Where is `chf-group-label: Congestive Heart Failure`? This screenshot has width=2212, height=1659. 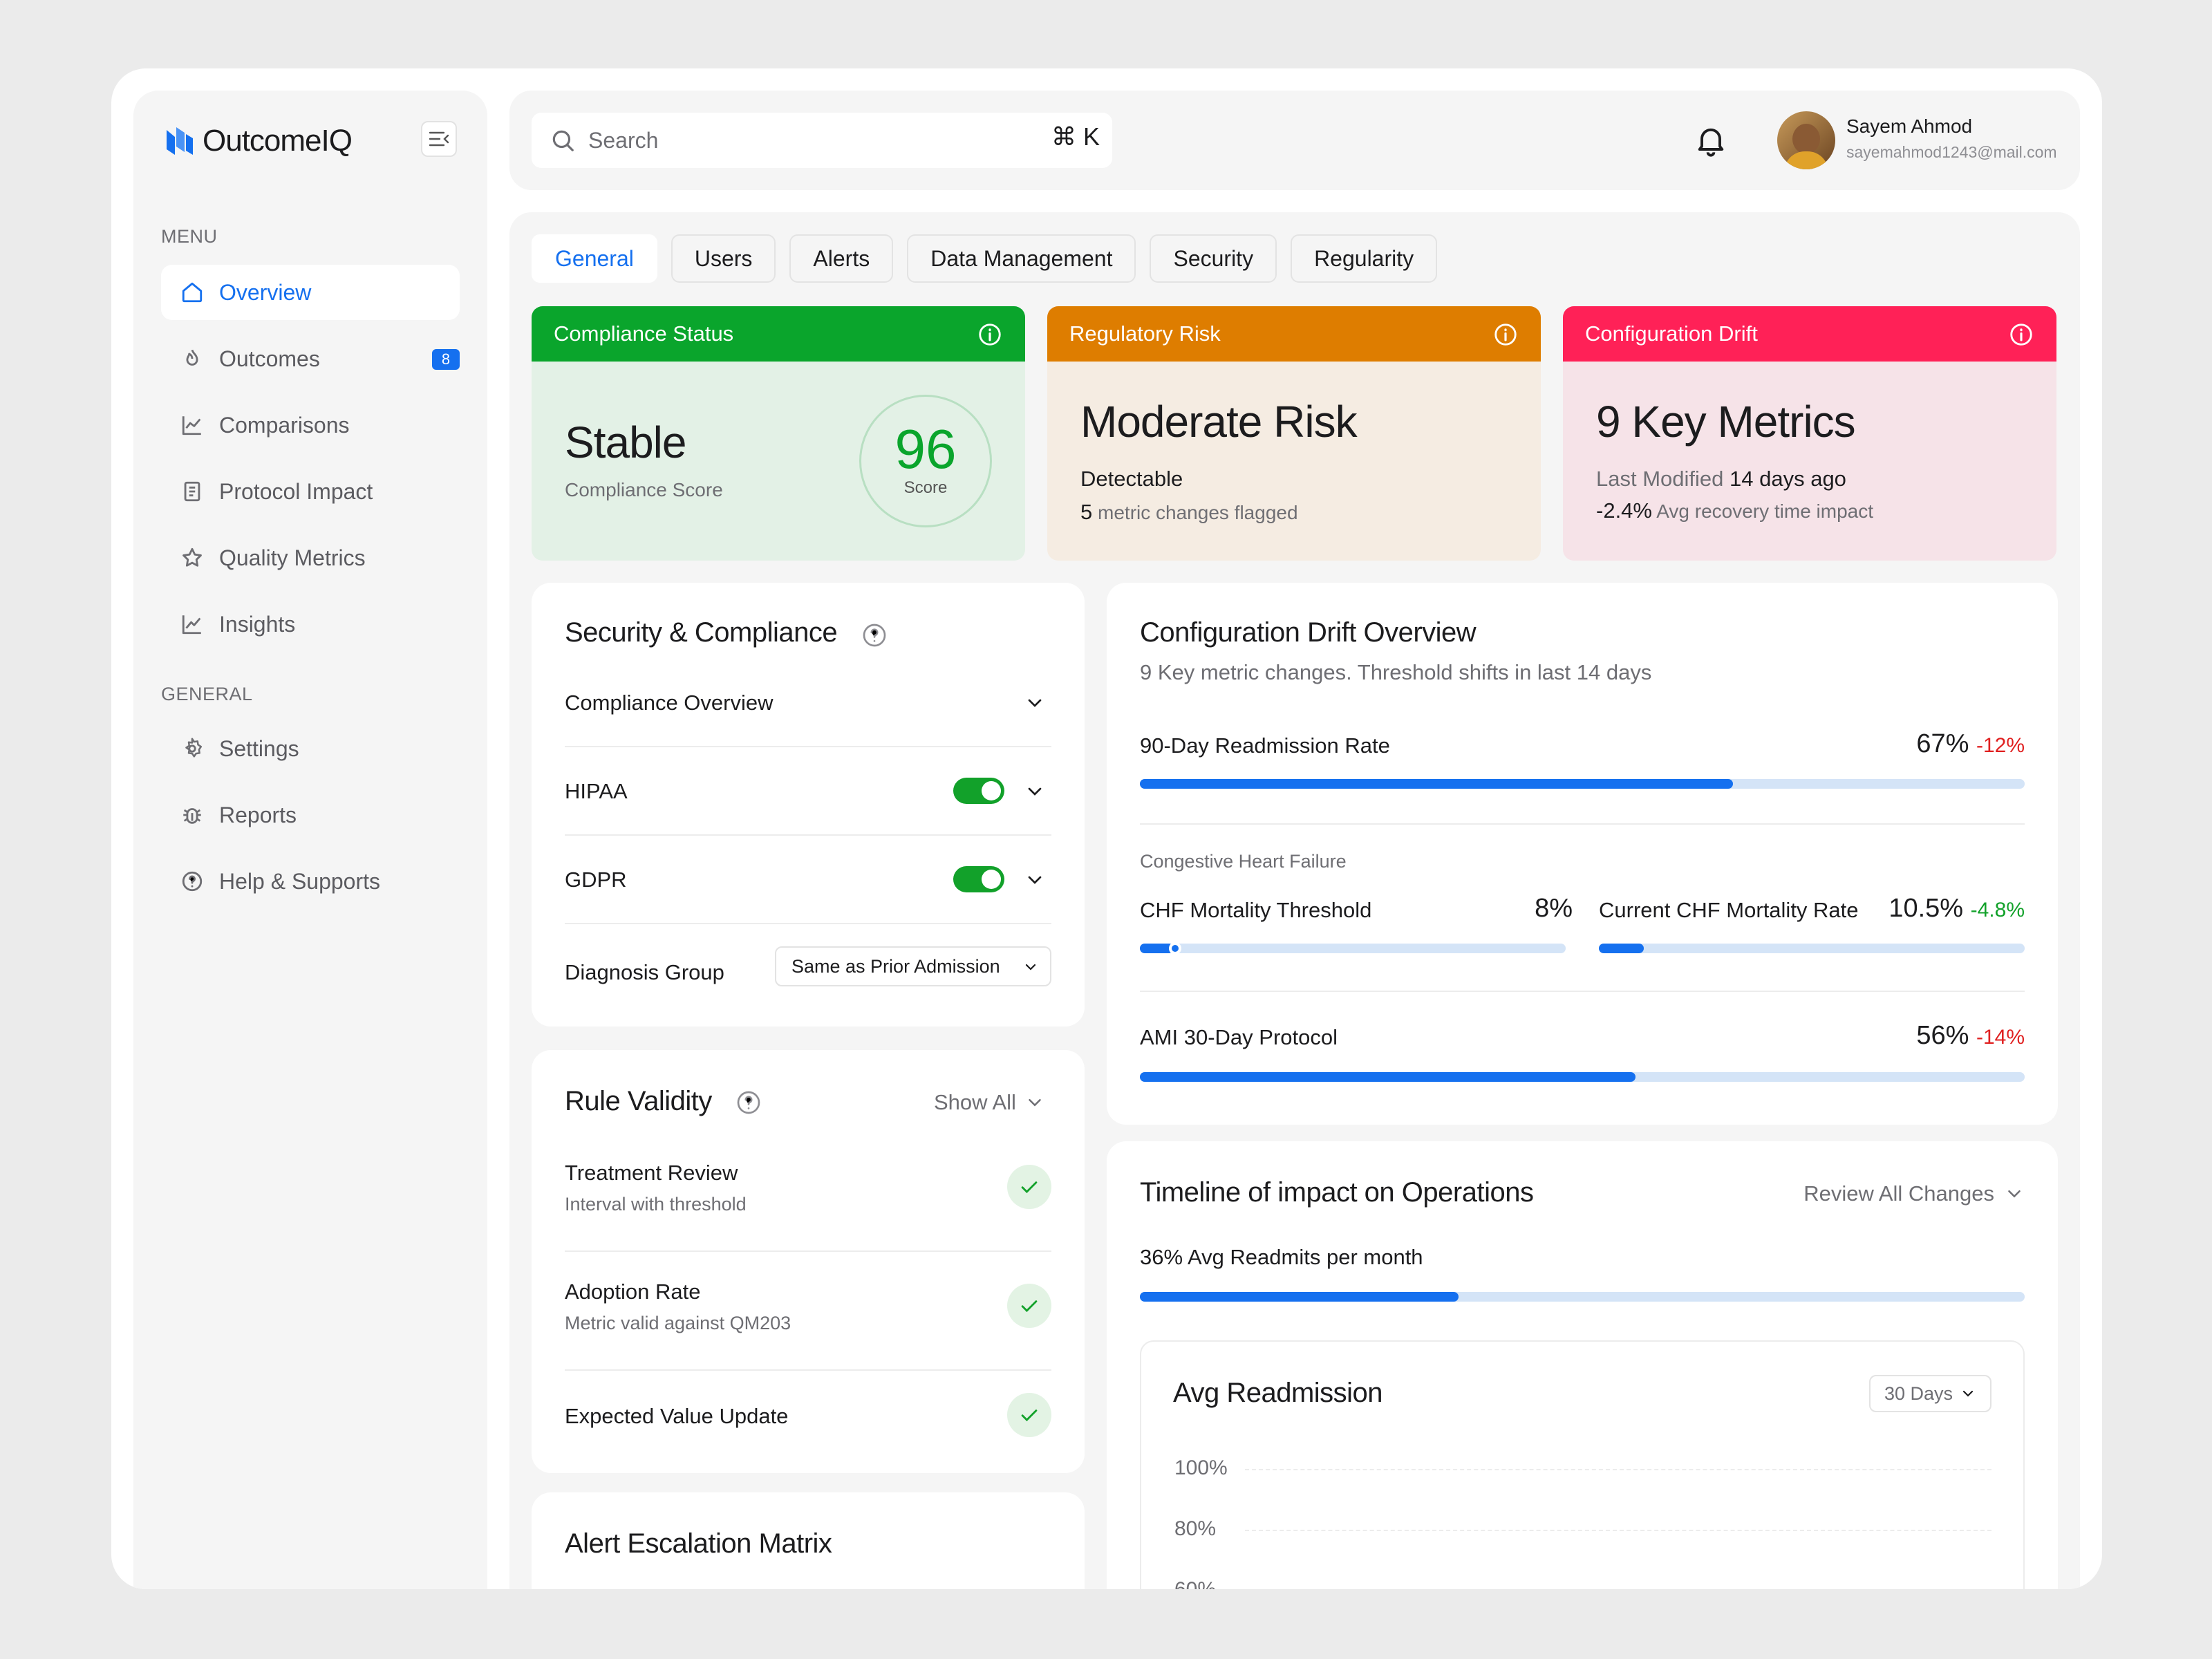
chf-group-label: Congestive Heart Failure is located at coordinates (1243, 861).